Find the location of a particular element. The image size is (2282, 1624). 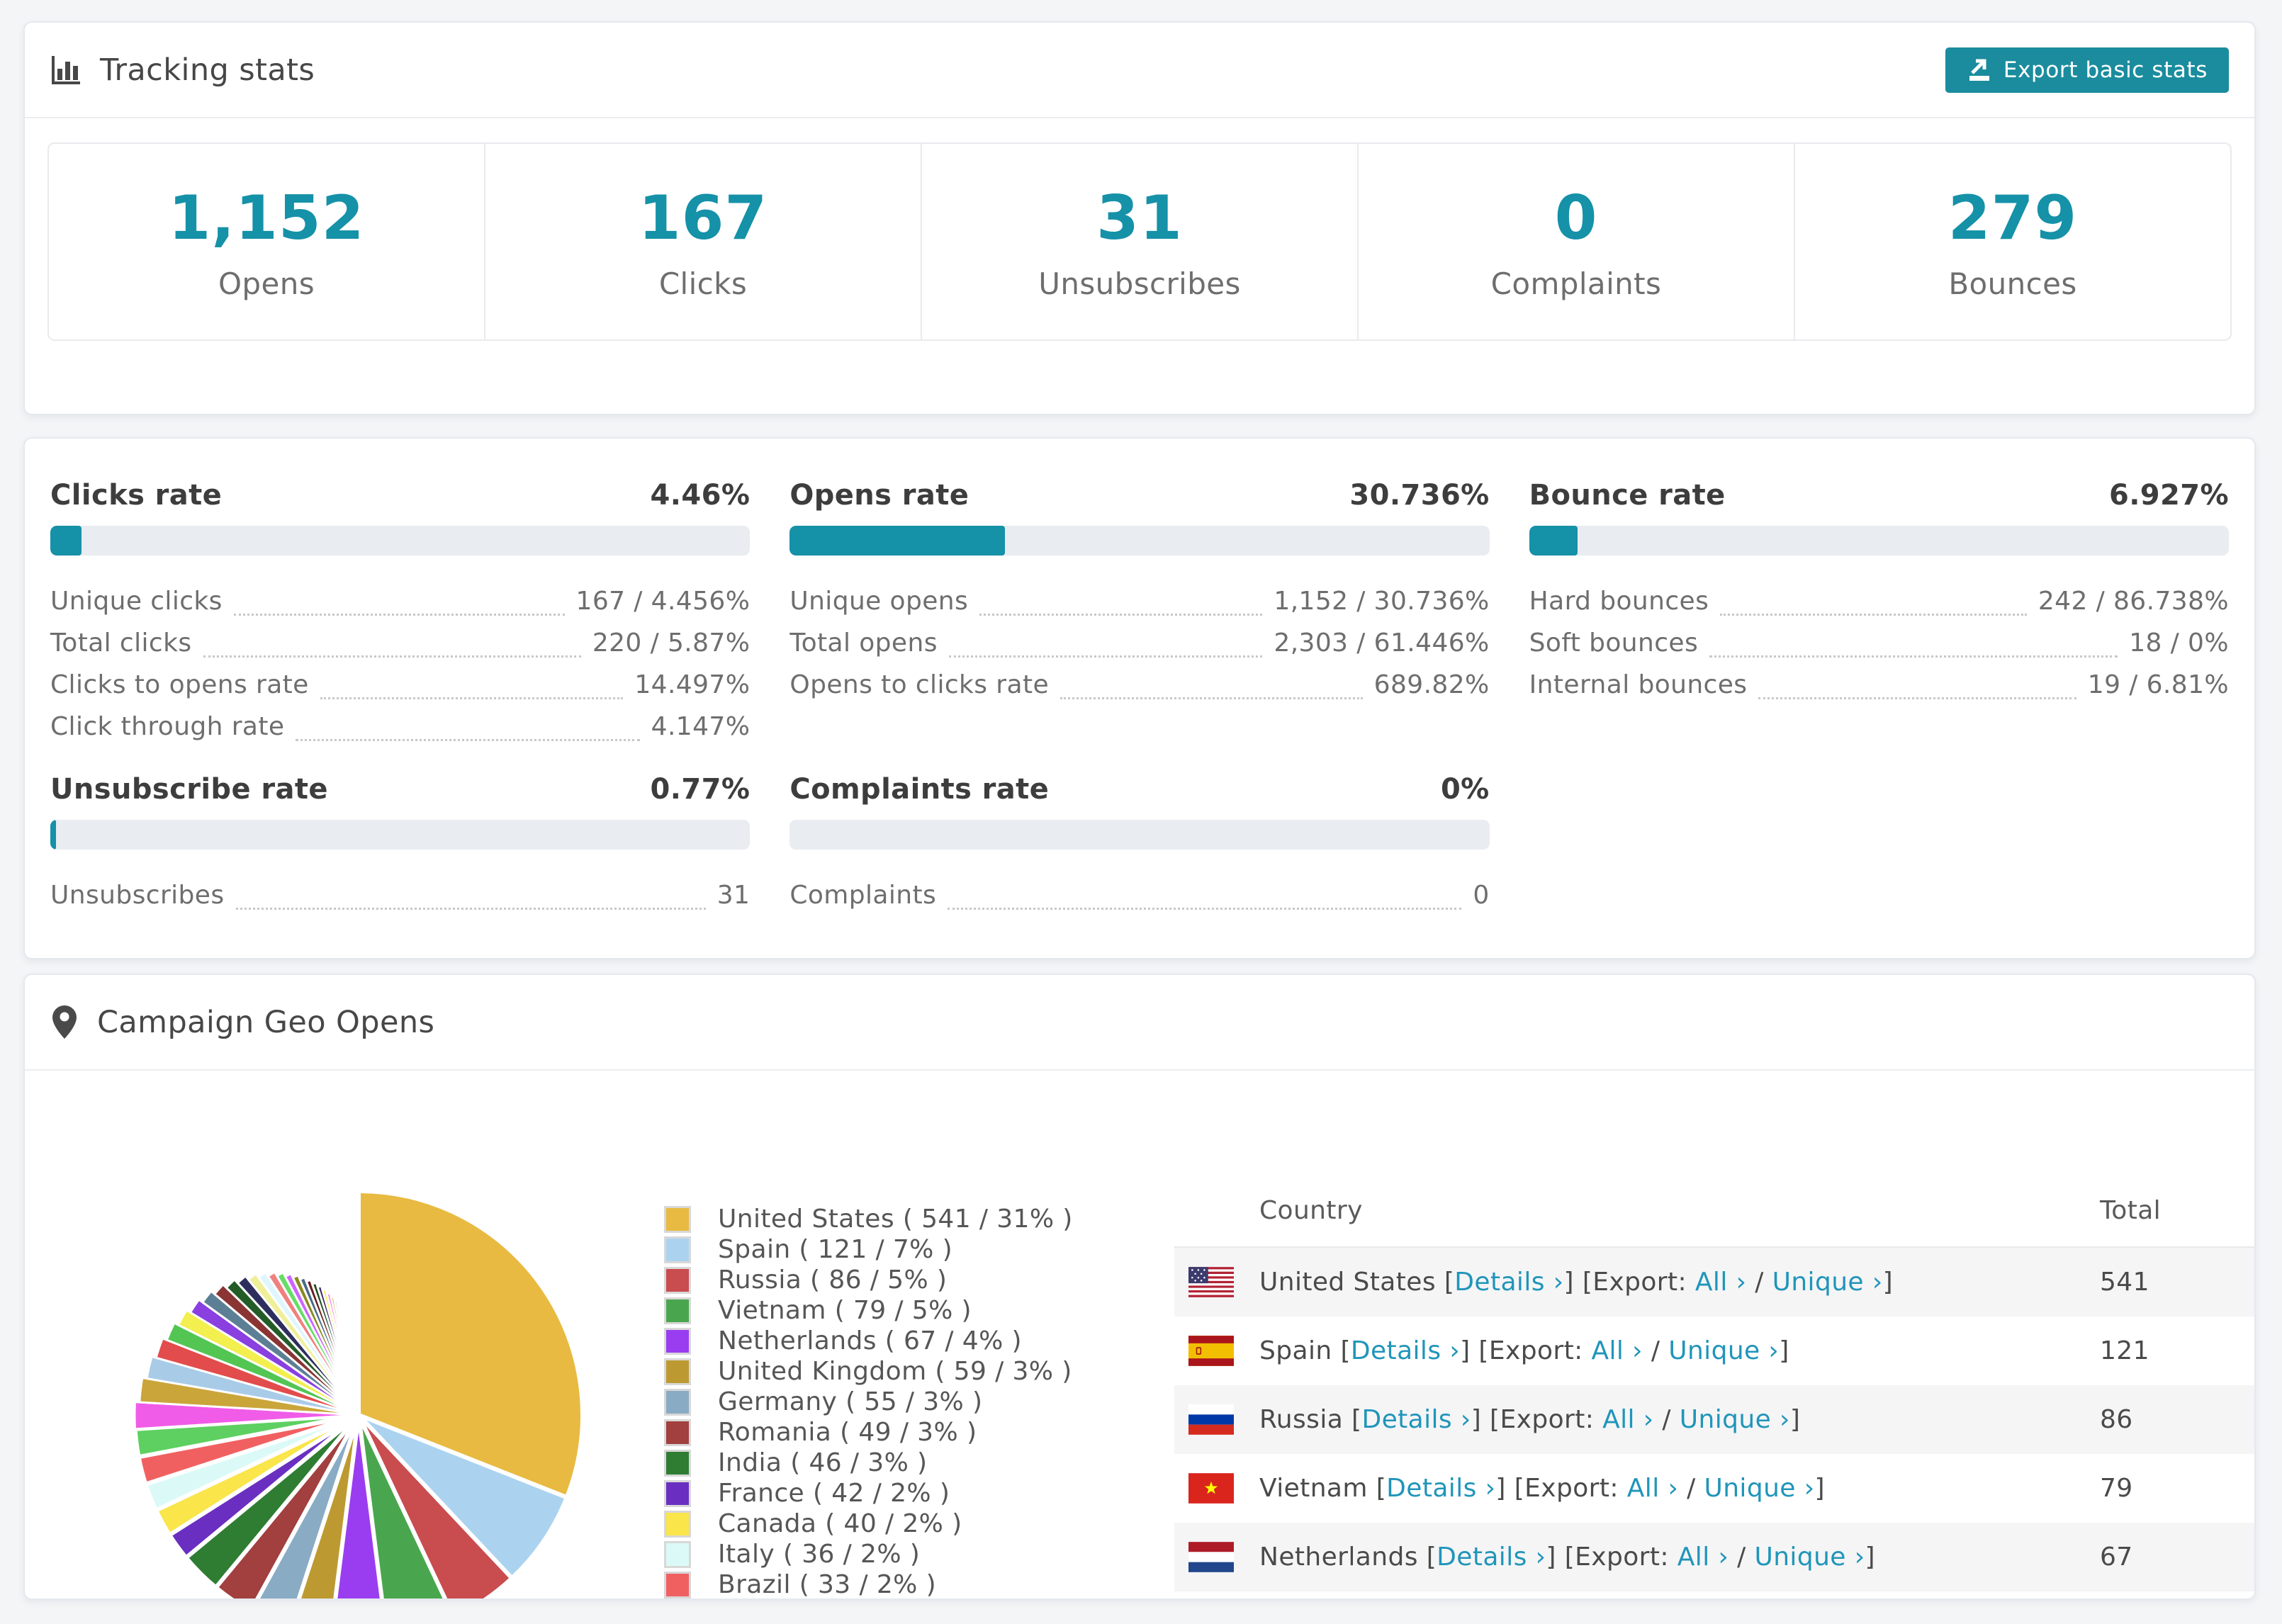

rate-row-label: Internal bounces is located at coordinates (1638, 684).